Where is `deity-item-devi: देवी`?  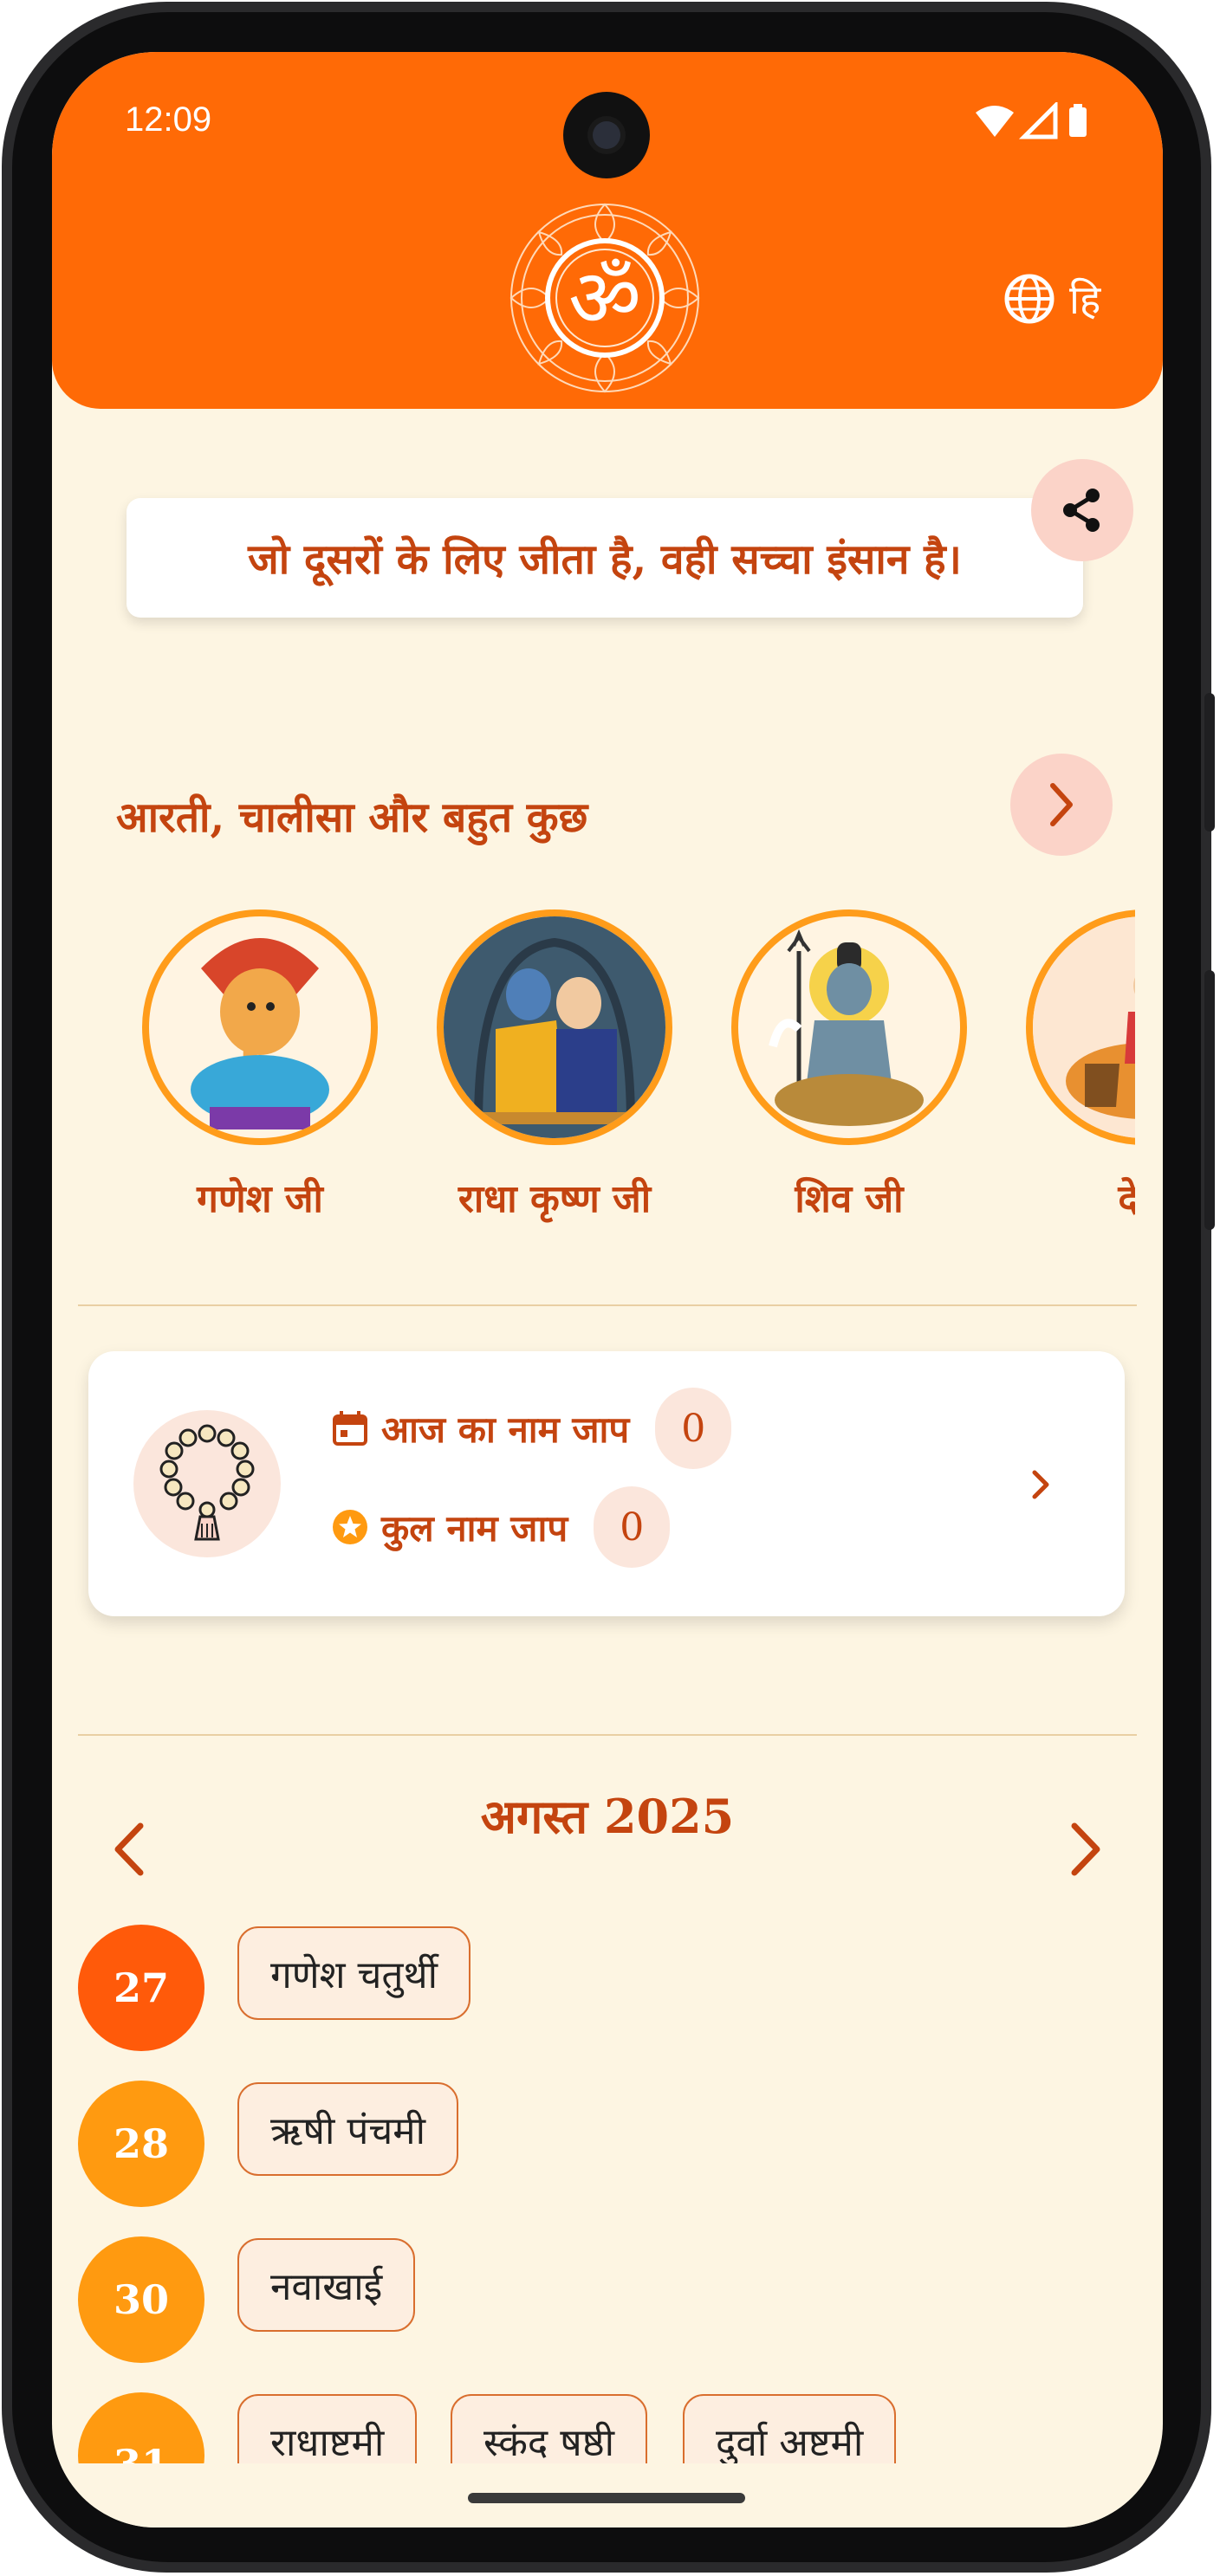
deity-item-devi: देवी is located at coordinates (1074, 1082).